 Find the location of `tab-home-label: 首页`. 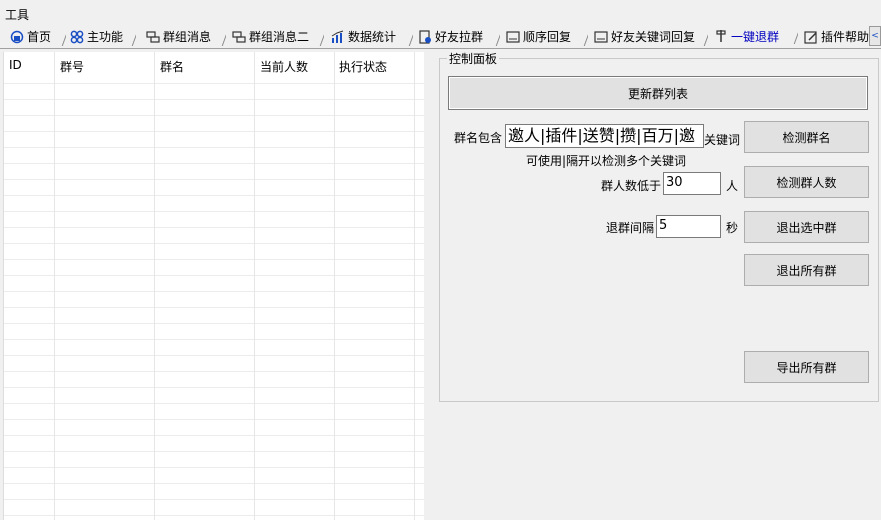

tab-home-label: 首页 is located at coordinates (39, 37).